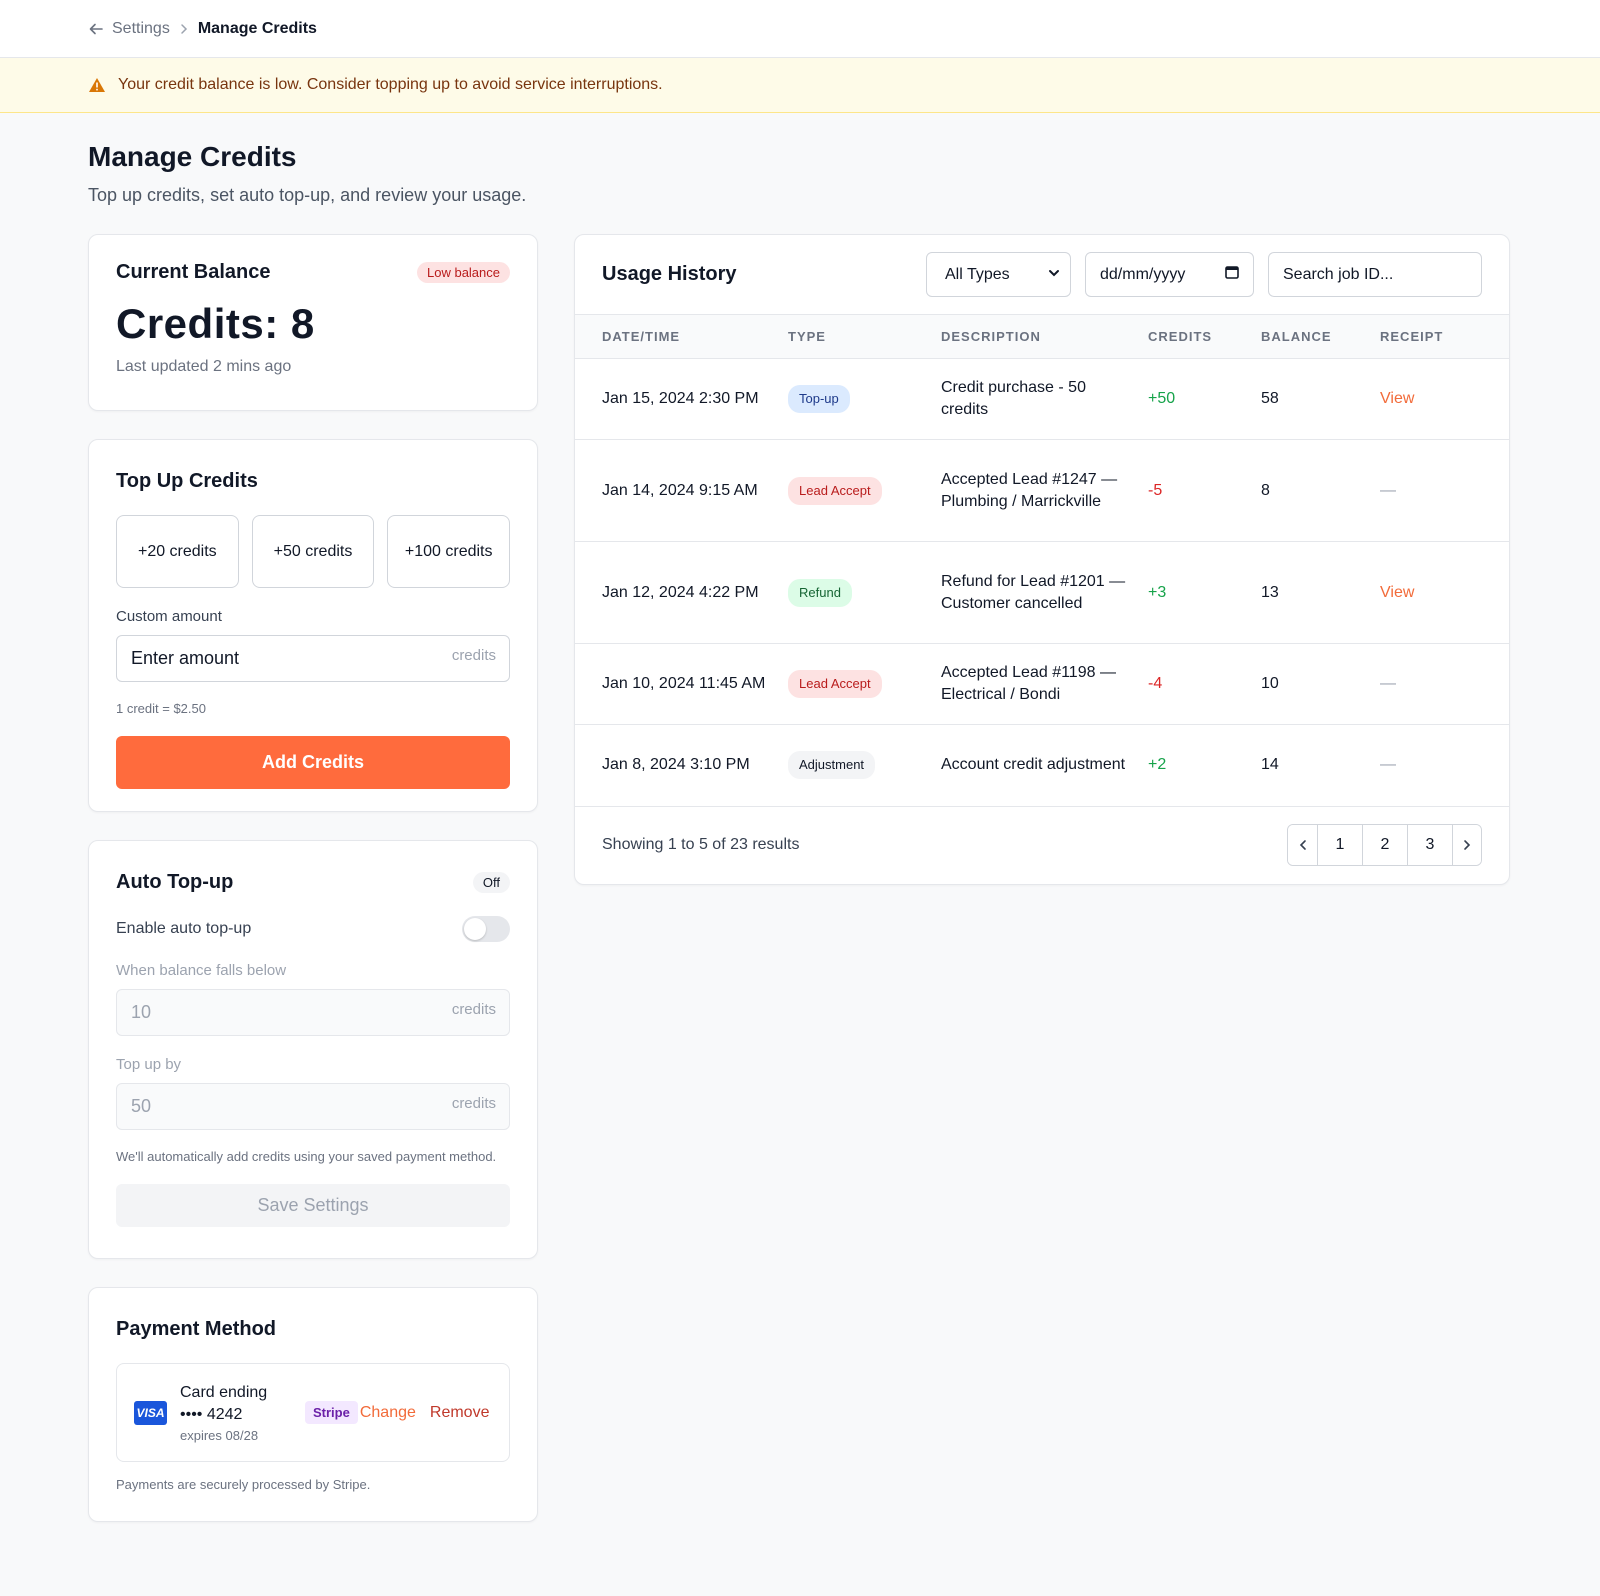 Image resolution: width=1600 pixels, height=1596 pixels. Describe the element at coordinates (449, 551) in the screenshot. I see `quick-100-credits-button: +100 credits` at that location.